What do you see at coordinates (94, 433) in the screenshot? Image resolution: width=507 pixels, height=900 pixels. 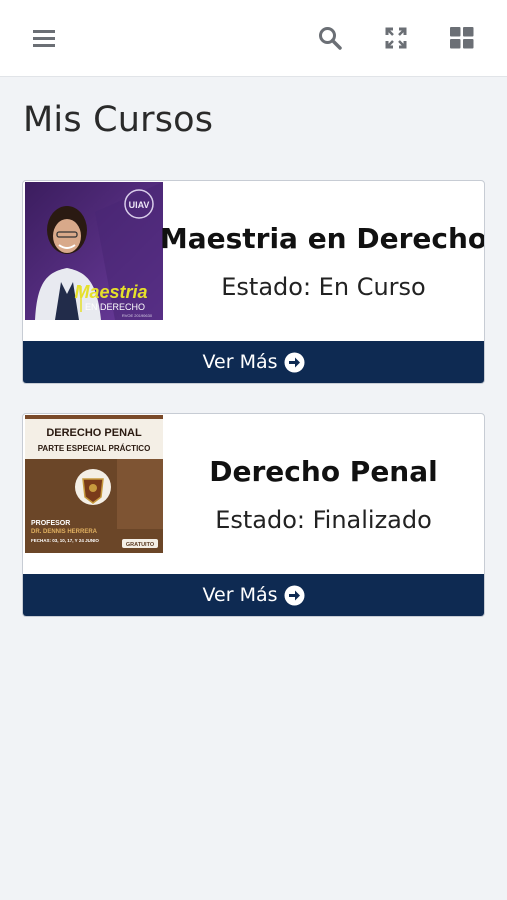 I see `thumb-title: DERECHO PENAL` at bounding box center [94, 433].